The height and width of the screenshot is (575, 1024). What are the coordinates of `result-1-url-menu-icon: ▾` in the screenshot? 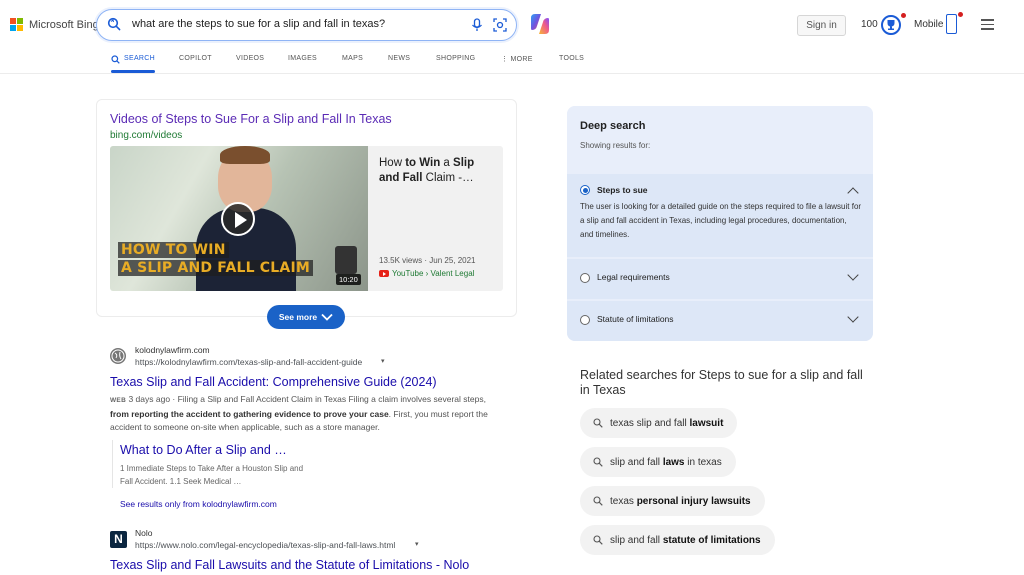 It's located at (383, 361).